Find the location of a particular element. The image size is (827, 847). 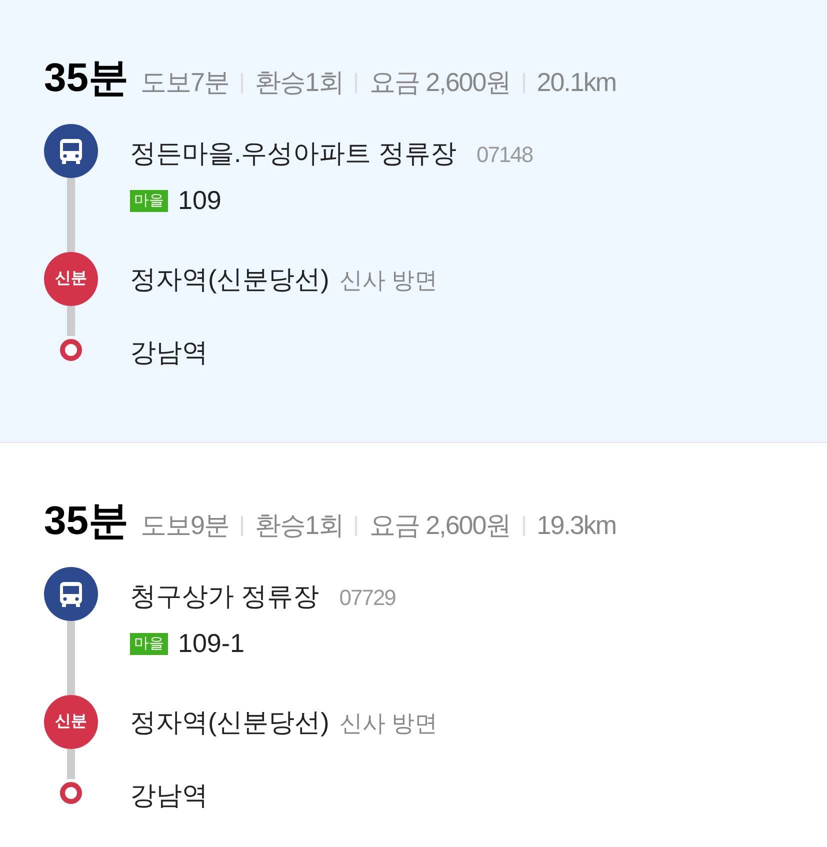

stop-name: 정든마을.우성아파트 정류장 is located at coordinates (293, 153).